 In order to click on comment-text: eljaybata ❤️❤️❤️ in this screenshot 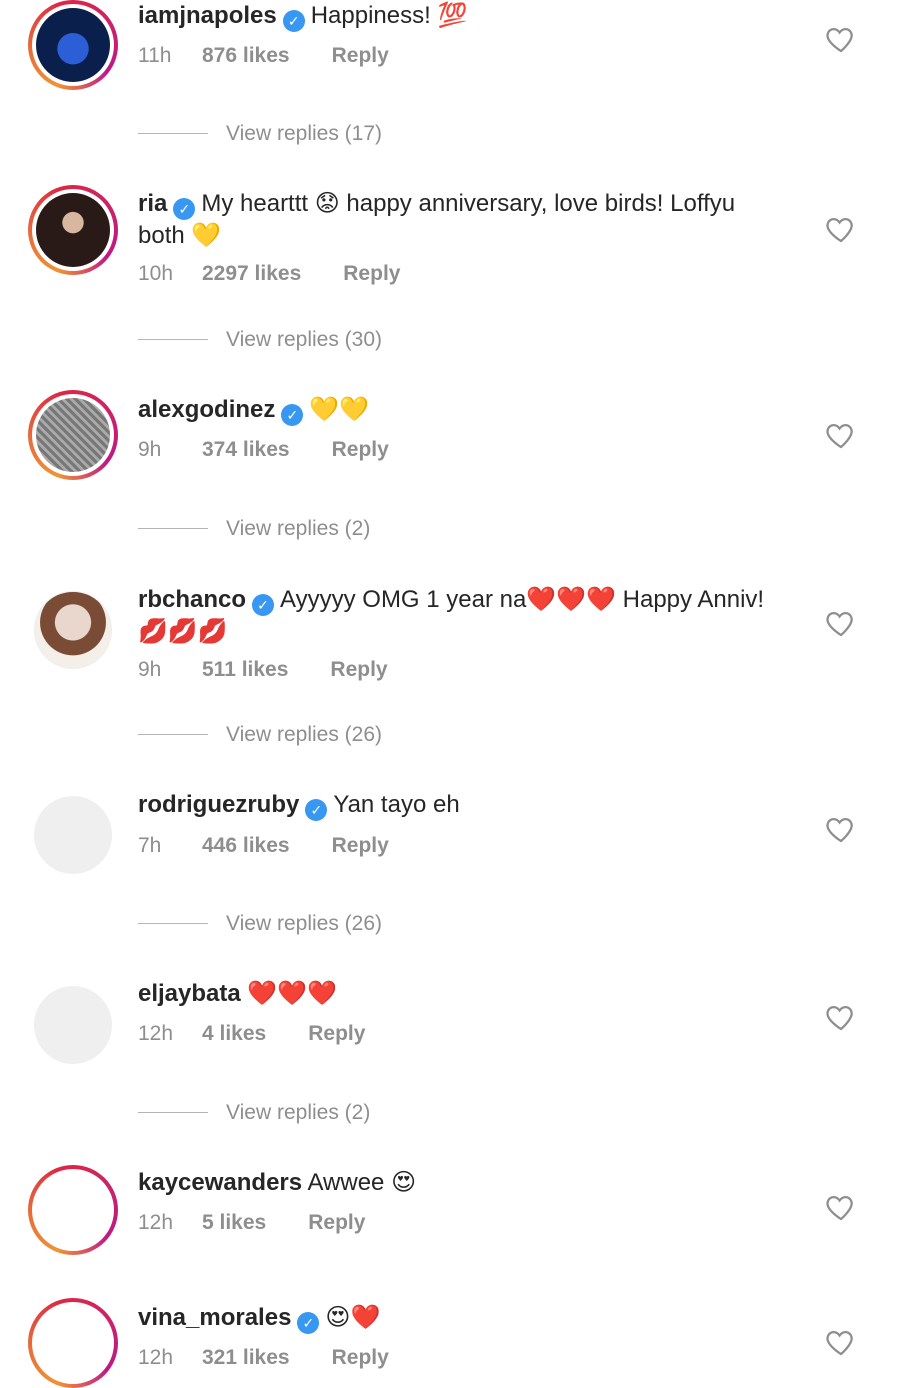, I will do `click(463, 993)`.